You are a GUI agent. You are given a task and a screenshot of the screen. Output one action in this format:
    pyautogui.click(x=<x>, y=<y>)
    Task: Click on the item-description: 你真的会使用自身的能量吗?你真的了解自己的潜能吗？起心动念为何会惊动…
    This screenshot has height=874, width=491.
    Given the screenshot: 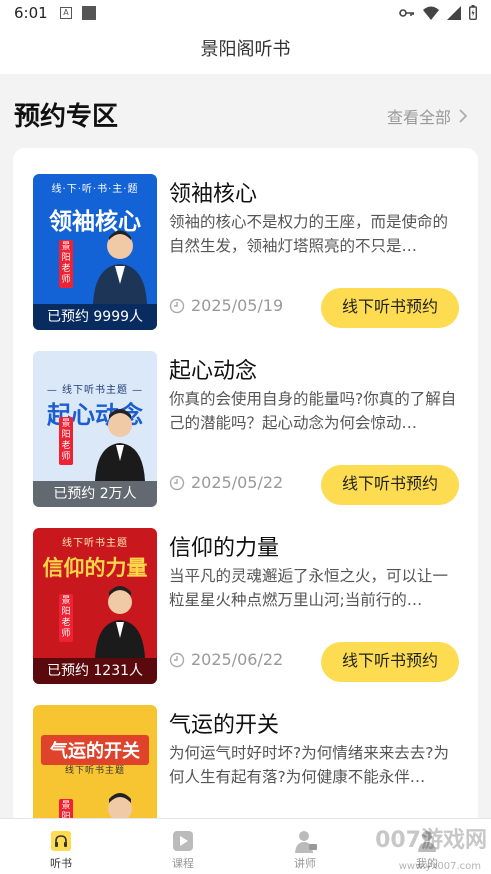 What is the action you would take?
    pyautogui.click(x=313, y=411)
    